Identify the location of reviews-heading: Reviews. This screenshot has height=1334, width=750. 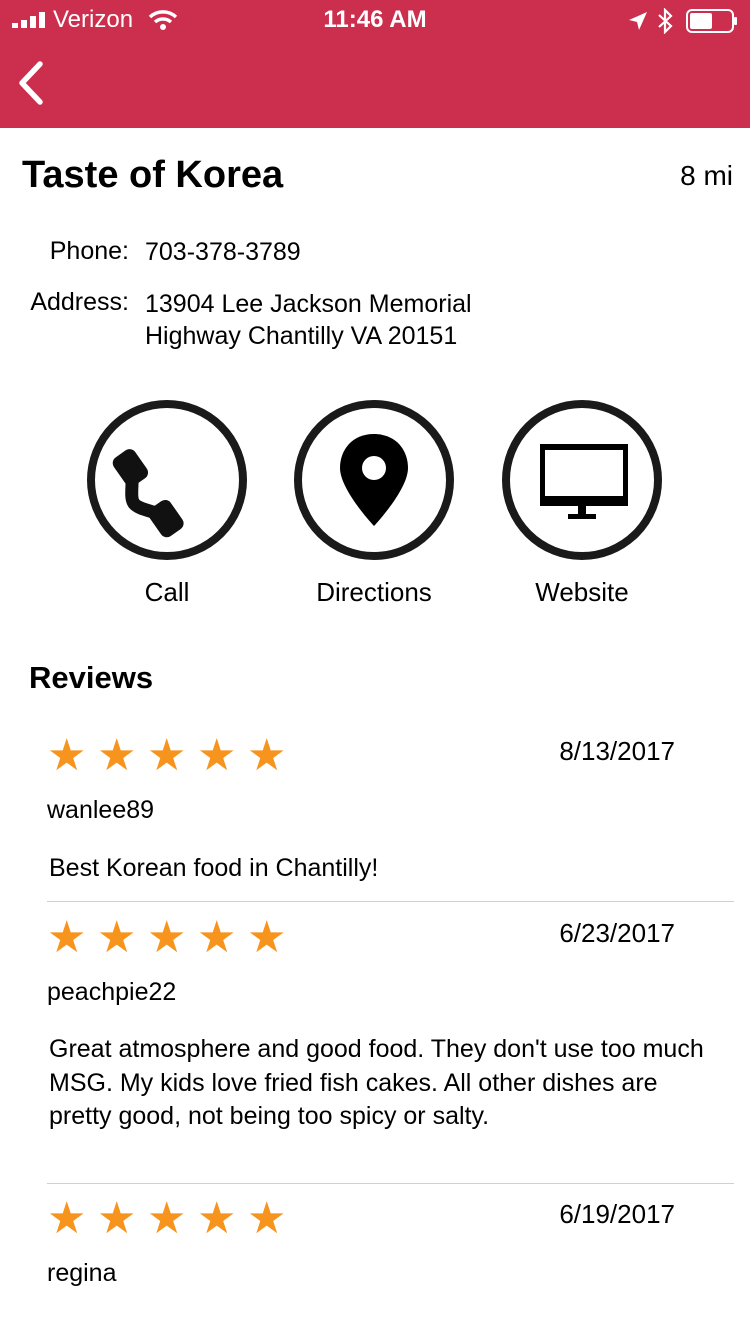
(91, 677).